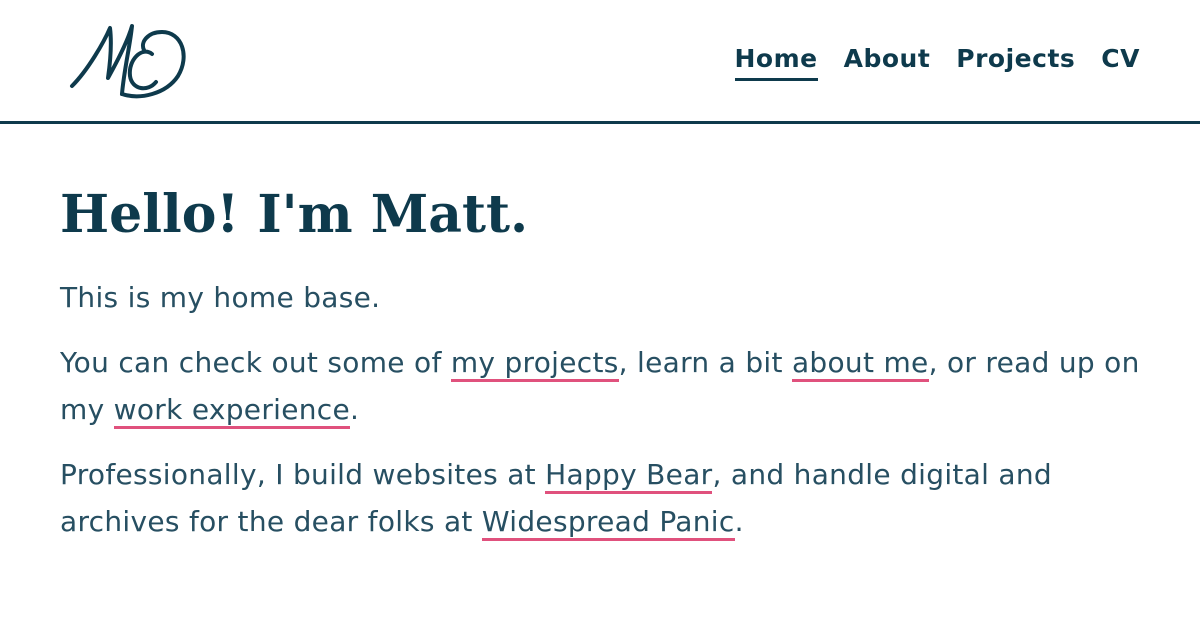  What do you see at coordinates (887, 60) in the screenshot?
I see `nav-about-link: About` at bounding box center [887, 60].